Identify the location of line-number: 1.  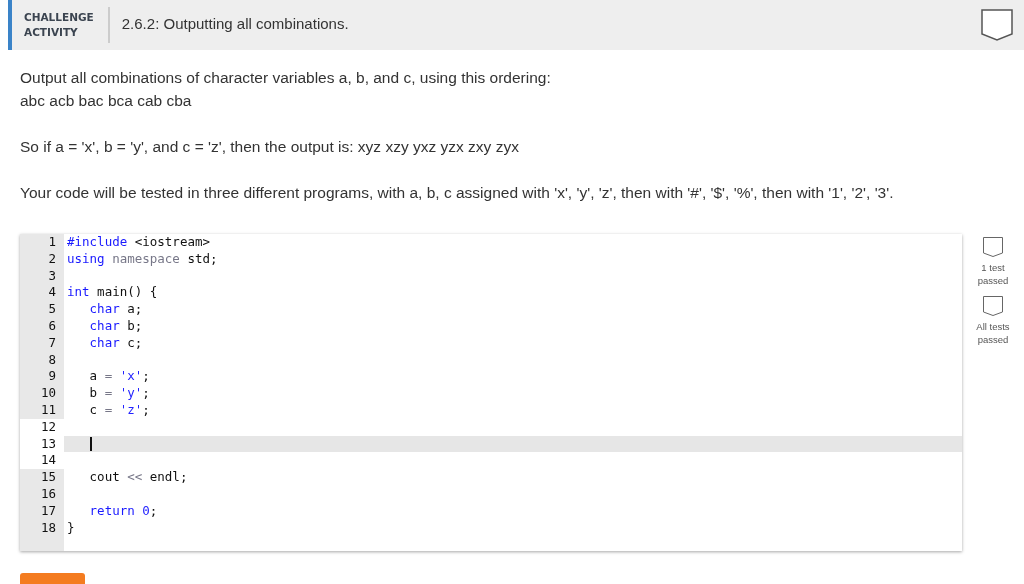
(42, 242).